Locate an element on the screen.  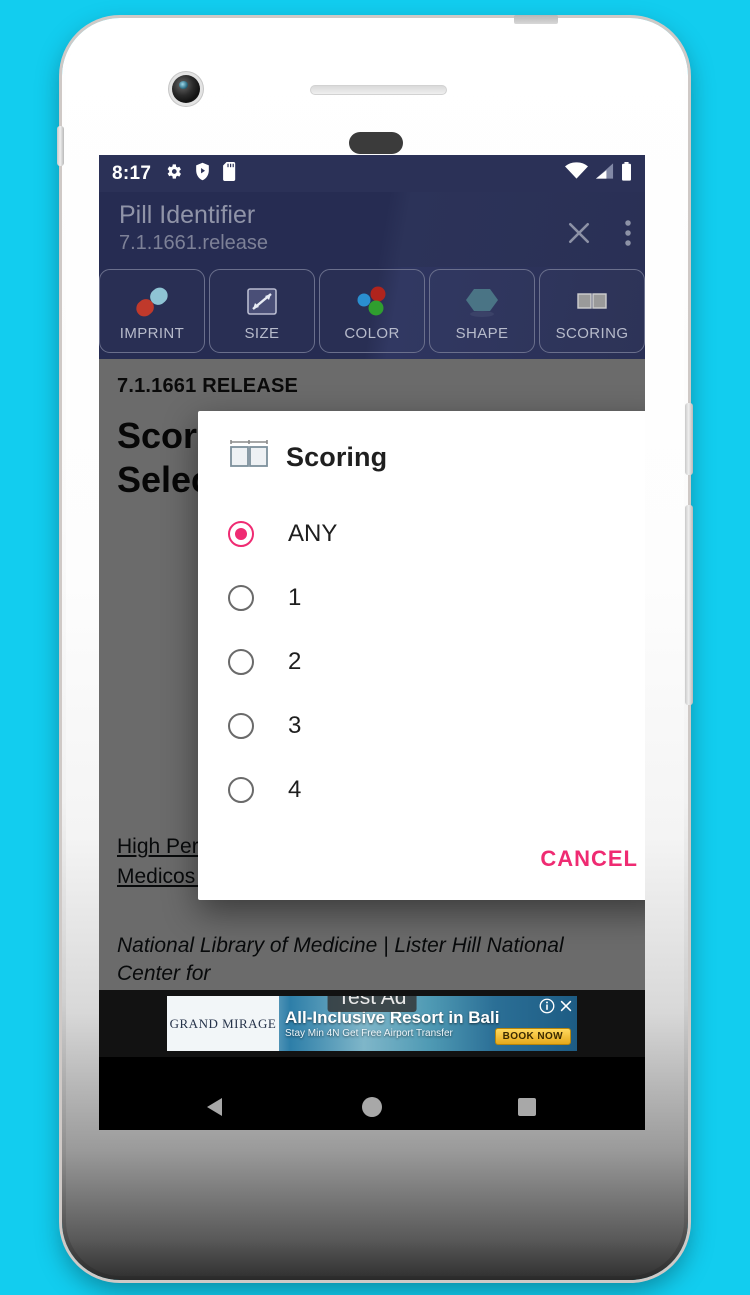
filter-tab-strip: IMPRINT SIZE COLOR SHAPE SCORING is located at coordinates (372, 313).